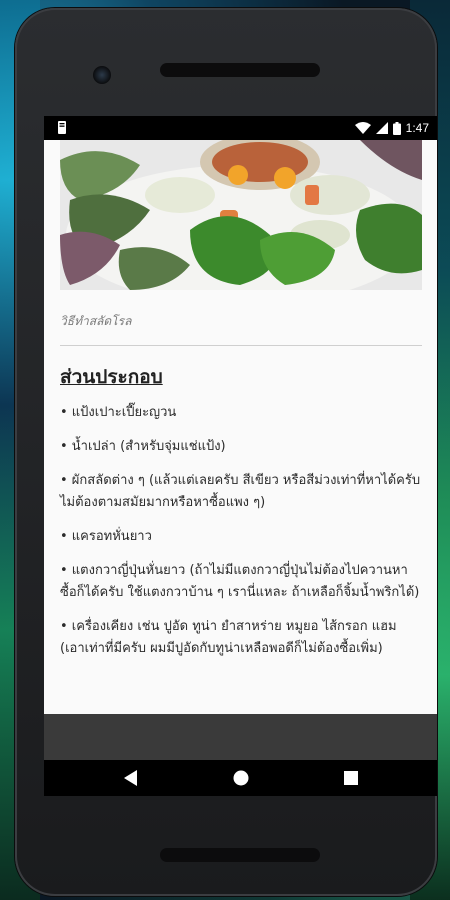 This screenshot has width=450, height=900. Describe the element at coordinates (62, 127) in the screenshot. I see `notification-icon` at that location.